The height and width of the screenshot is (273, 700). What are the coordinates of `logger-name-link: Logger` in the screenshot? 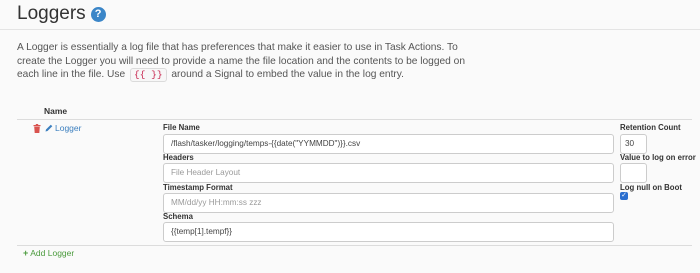 It's located at (68, 128).